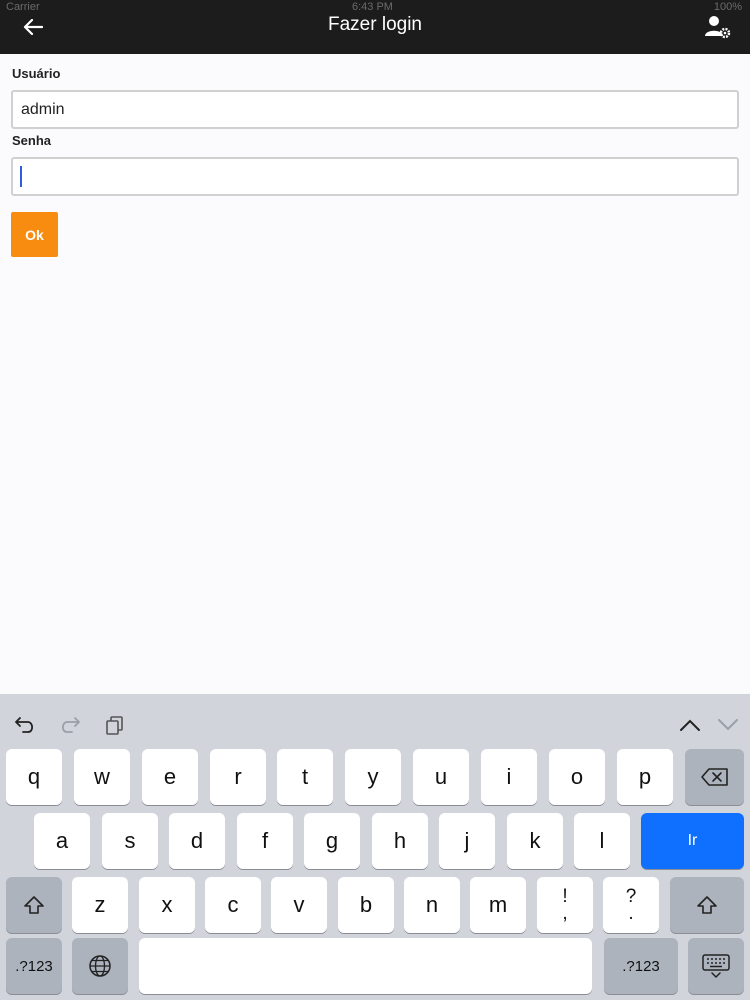 The width and height of the screenshot is (750, 1000). What do you see at coordinates (727, 7) in the screenshot?
I see `battery-text: 100%` at bounding box center [727, 7].